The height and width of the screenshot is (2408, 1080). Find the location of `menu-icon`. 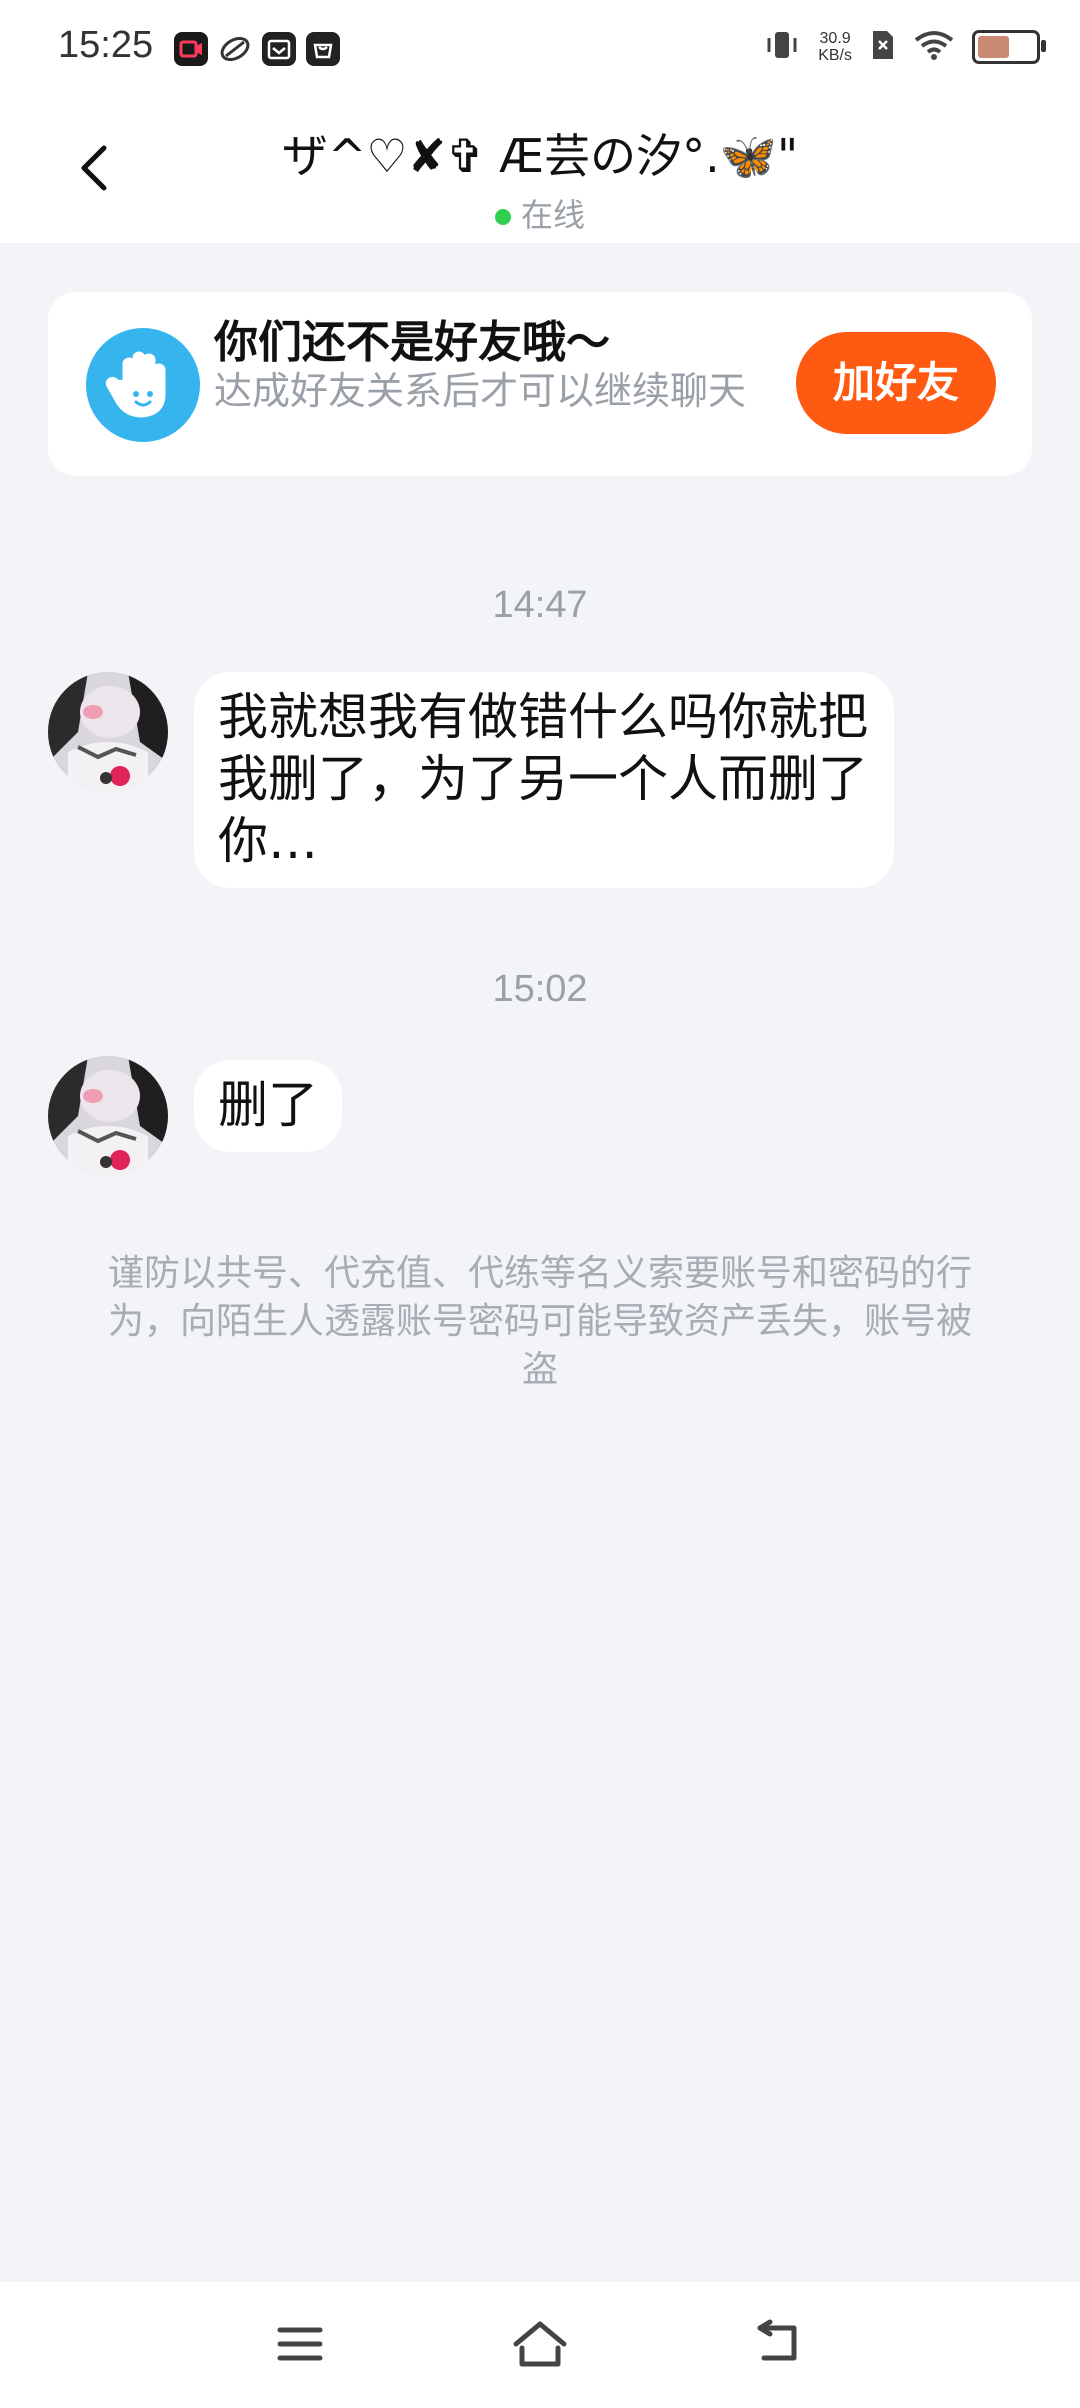

menu-icon is located at coordinates (300, 2344).